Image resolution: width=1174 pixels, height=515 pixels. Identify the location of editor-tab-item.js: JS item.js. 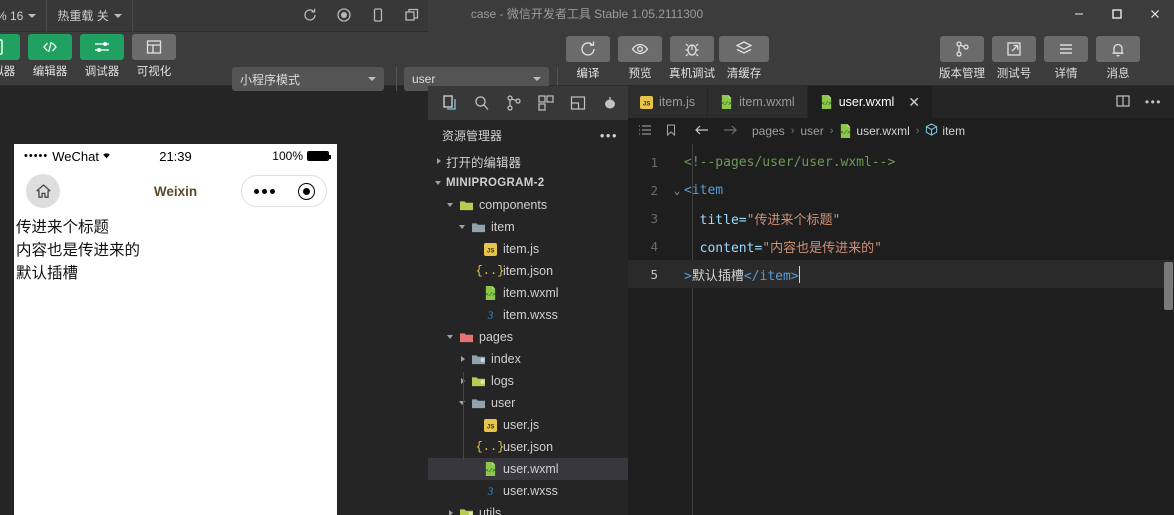
(668, 102).